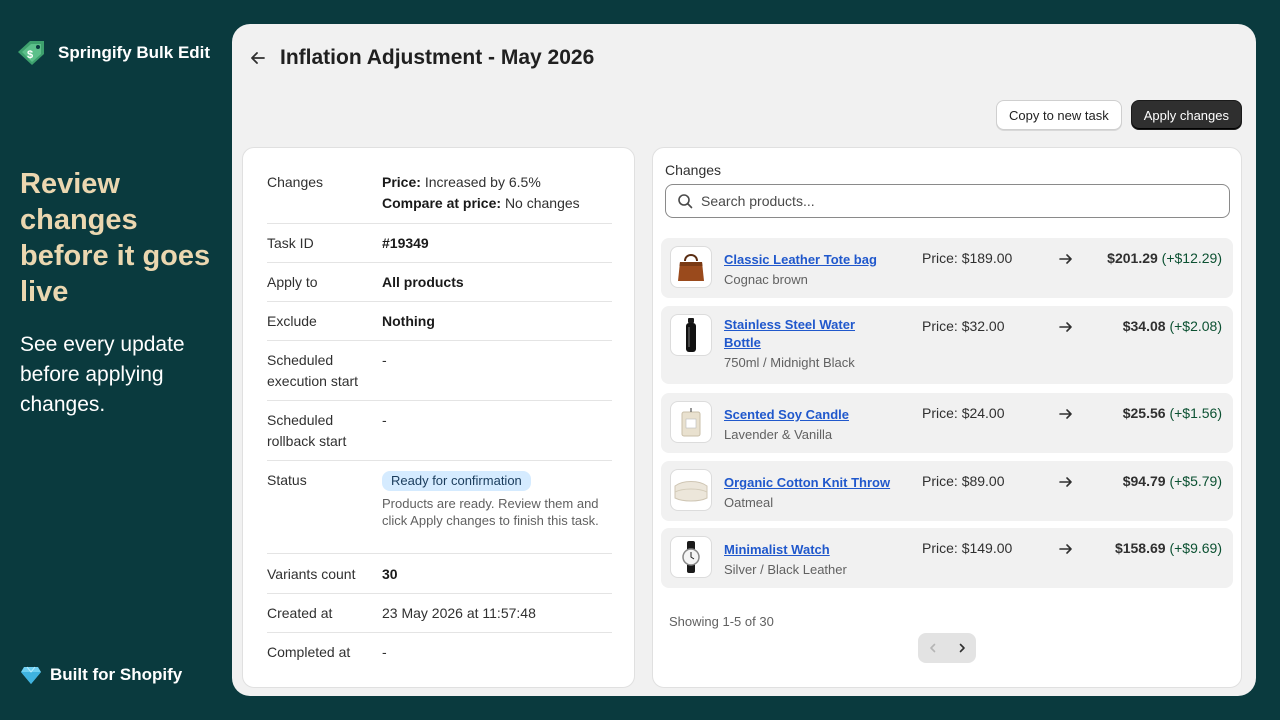 The width and height of the screenshot is (1280, 720). I want to click on built-for-shopify-label: Built for Shopify, so click(116, 674).